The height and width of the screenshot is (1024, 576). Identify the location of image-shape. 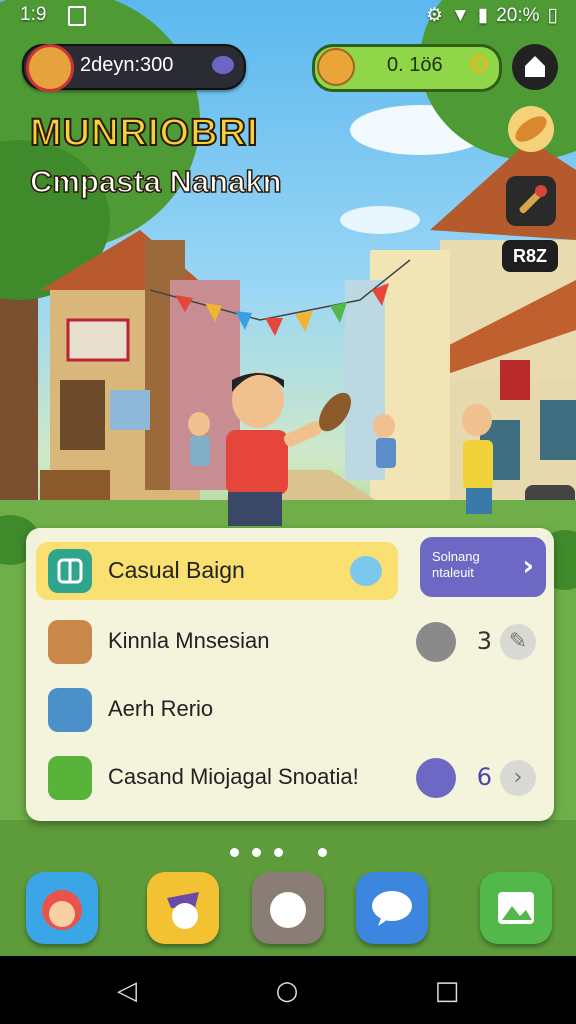
(516, 908).